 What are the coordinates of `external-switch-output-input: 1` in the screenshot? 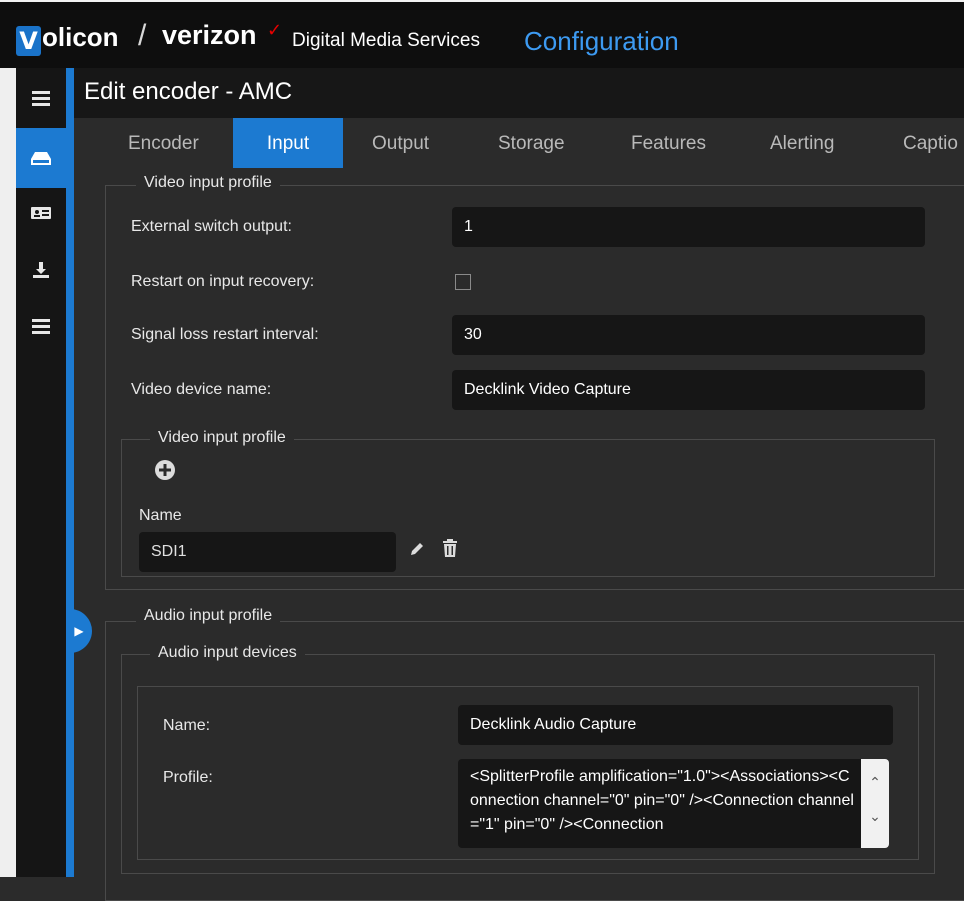 It's located at (688, 227).